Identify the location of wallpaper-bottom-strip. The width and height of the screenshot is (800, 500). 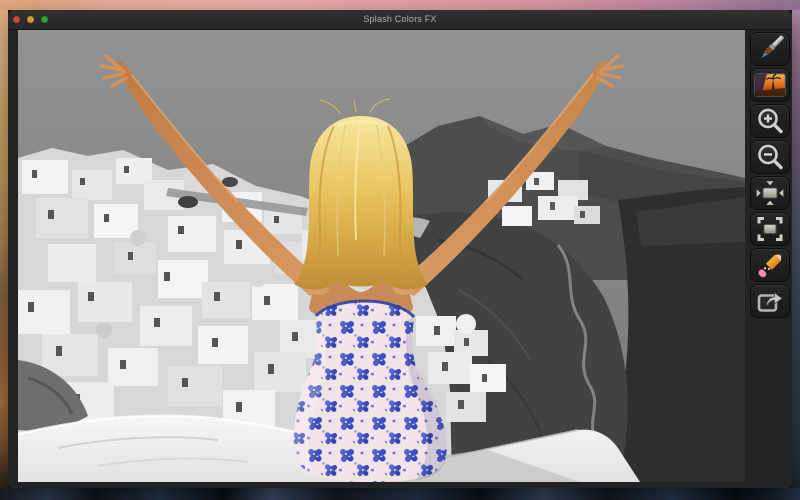
(400, 494).